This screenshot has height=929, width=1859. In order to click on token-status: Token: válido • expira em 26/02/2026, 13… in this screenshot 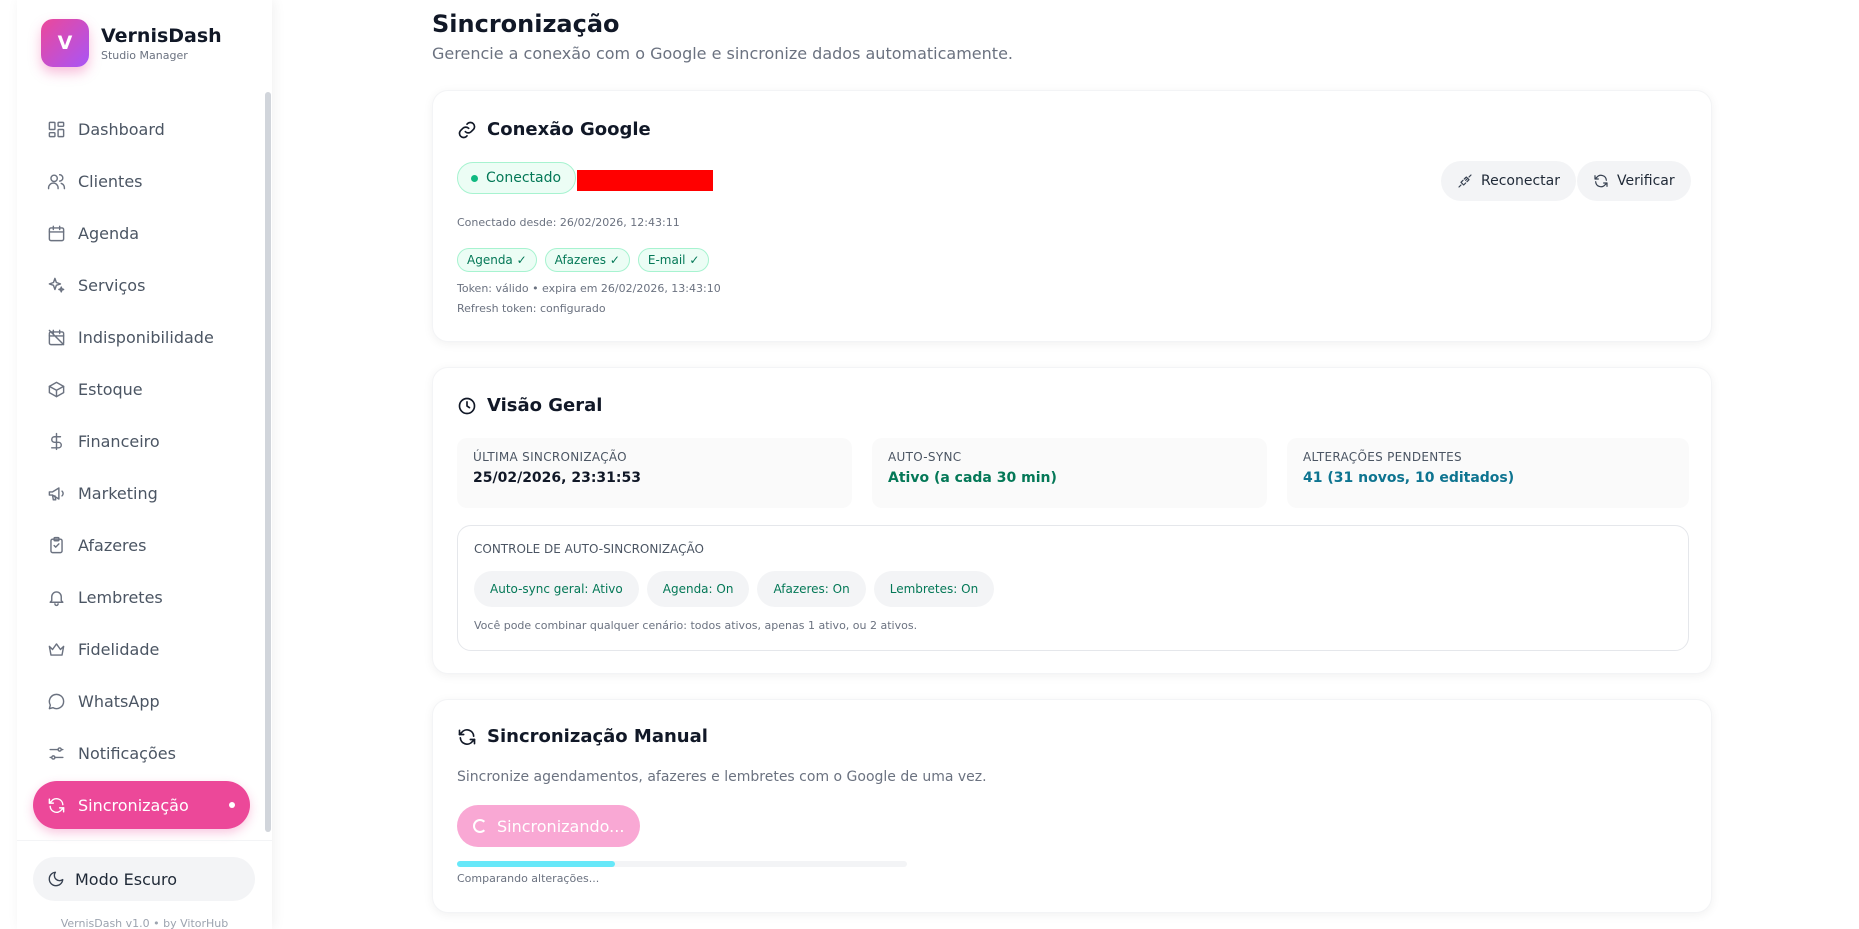, I will do `click(589, 288)`.